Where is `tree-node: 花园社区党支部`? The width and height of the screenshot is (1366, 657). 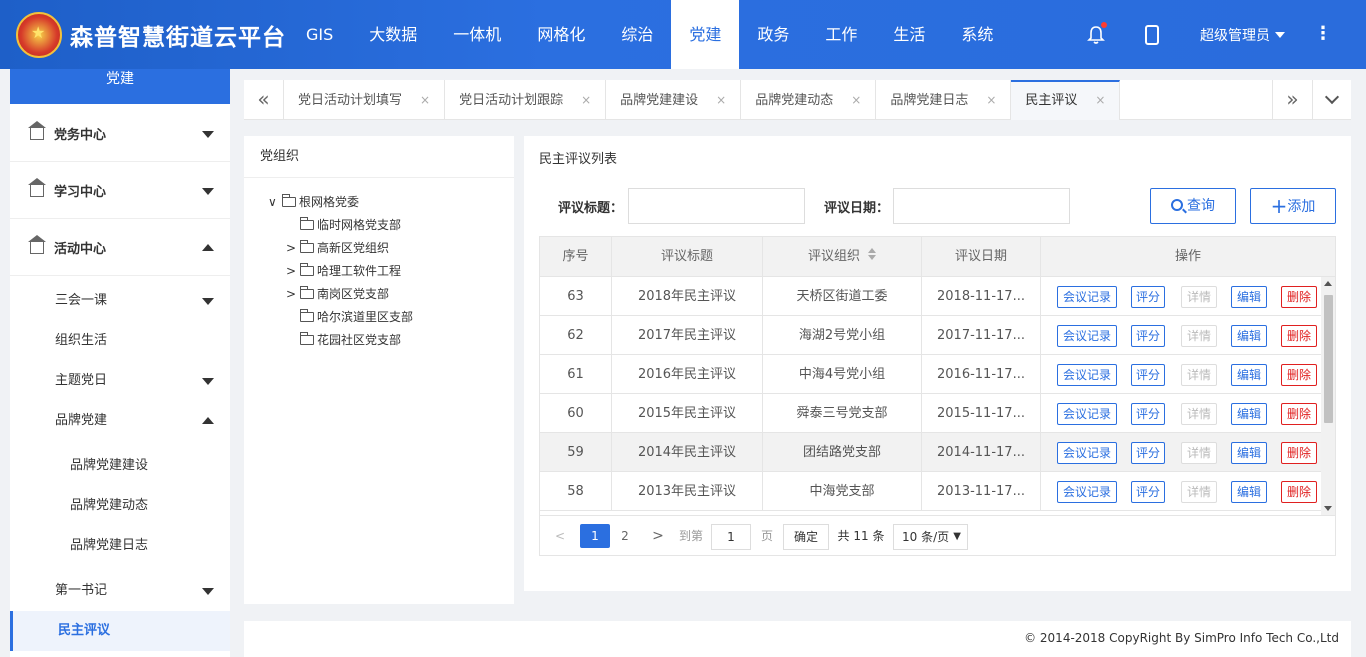 tree-node: 花园社区党支部 is located at coordinates (350, 340).